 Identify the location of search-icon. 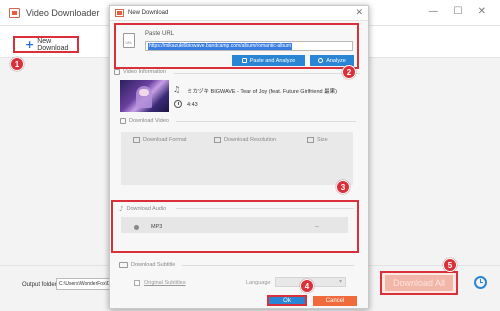
(321, 60).